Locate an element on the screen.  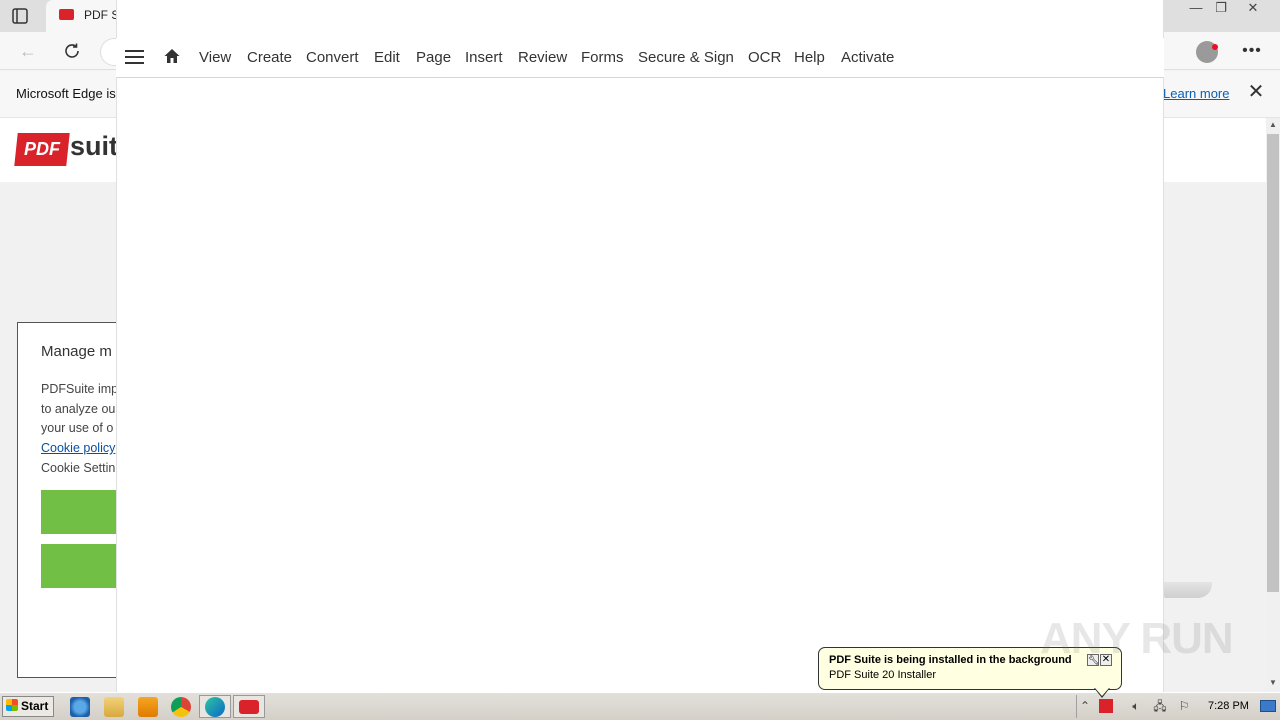
cookie-text-line: to analyze ou is located at coordinates (78, 409).